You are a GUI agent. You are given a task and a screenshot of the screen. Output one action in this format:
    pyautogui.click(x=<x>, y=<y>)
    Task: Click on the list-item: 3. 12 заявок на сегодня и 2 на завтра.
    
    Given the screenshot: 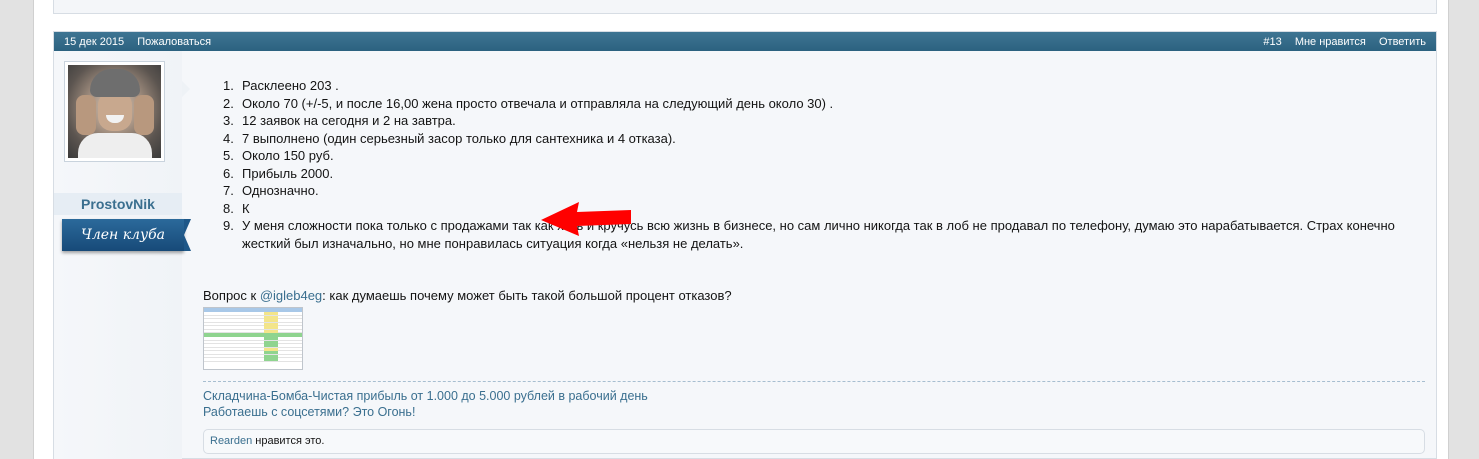 What is the action you would take?
    pyautogui.click(x=823, y=121)
    